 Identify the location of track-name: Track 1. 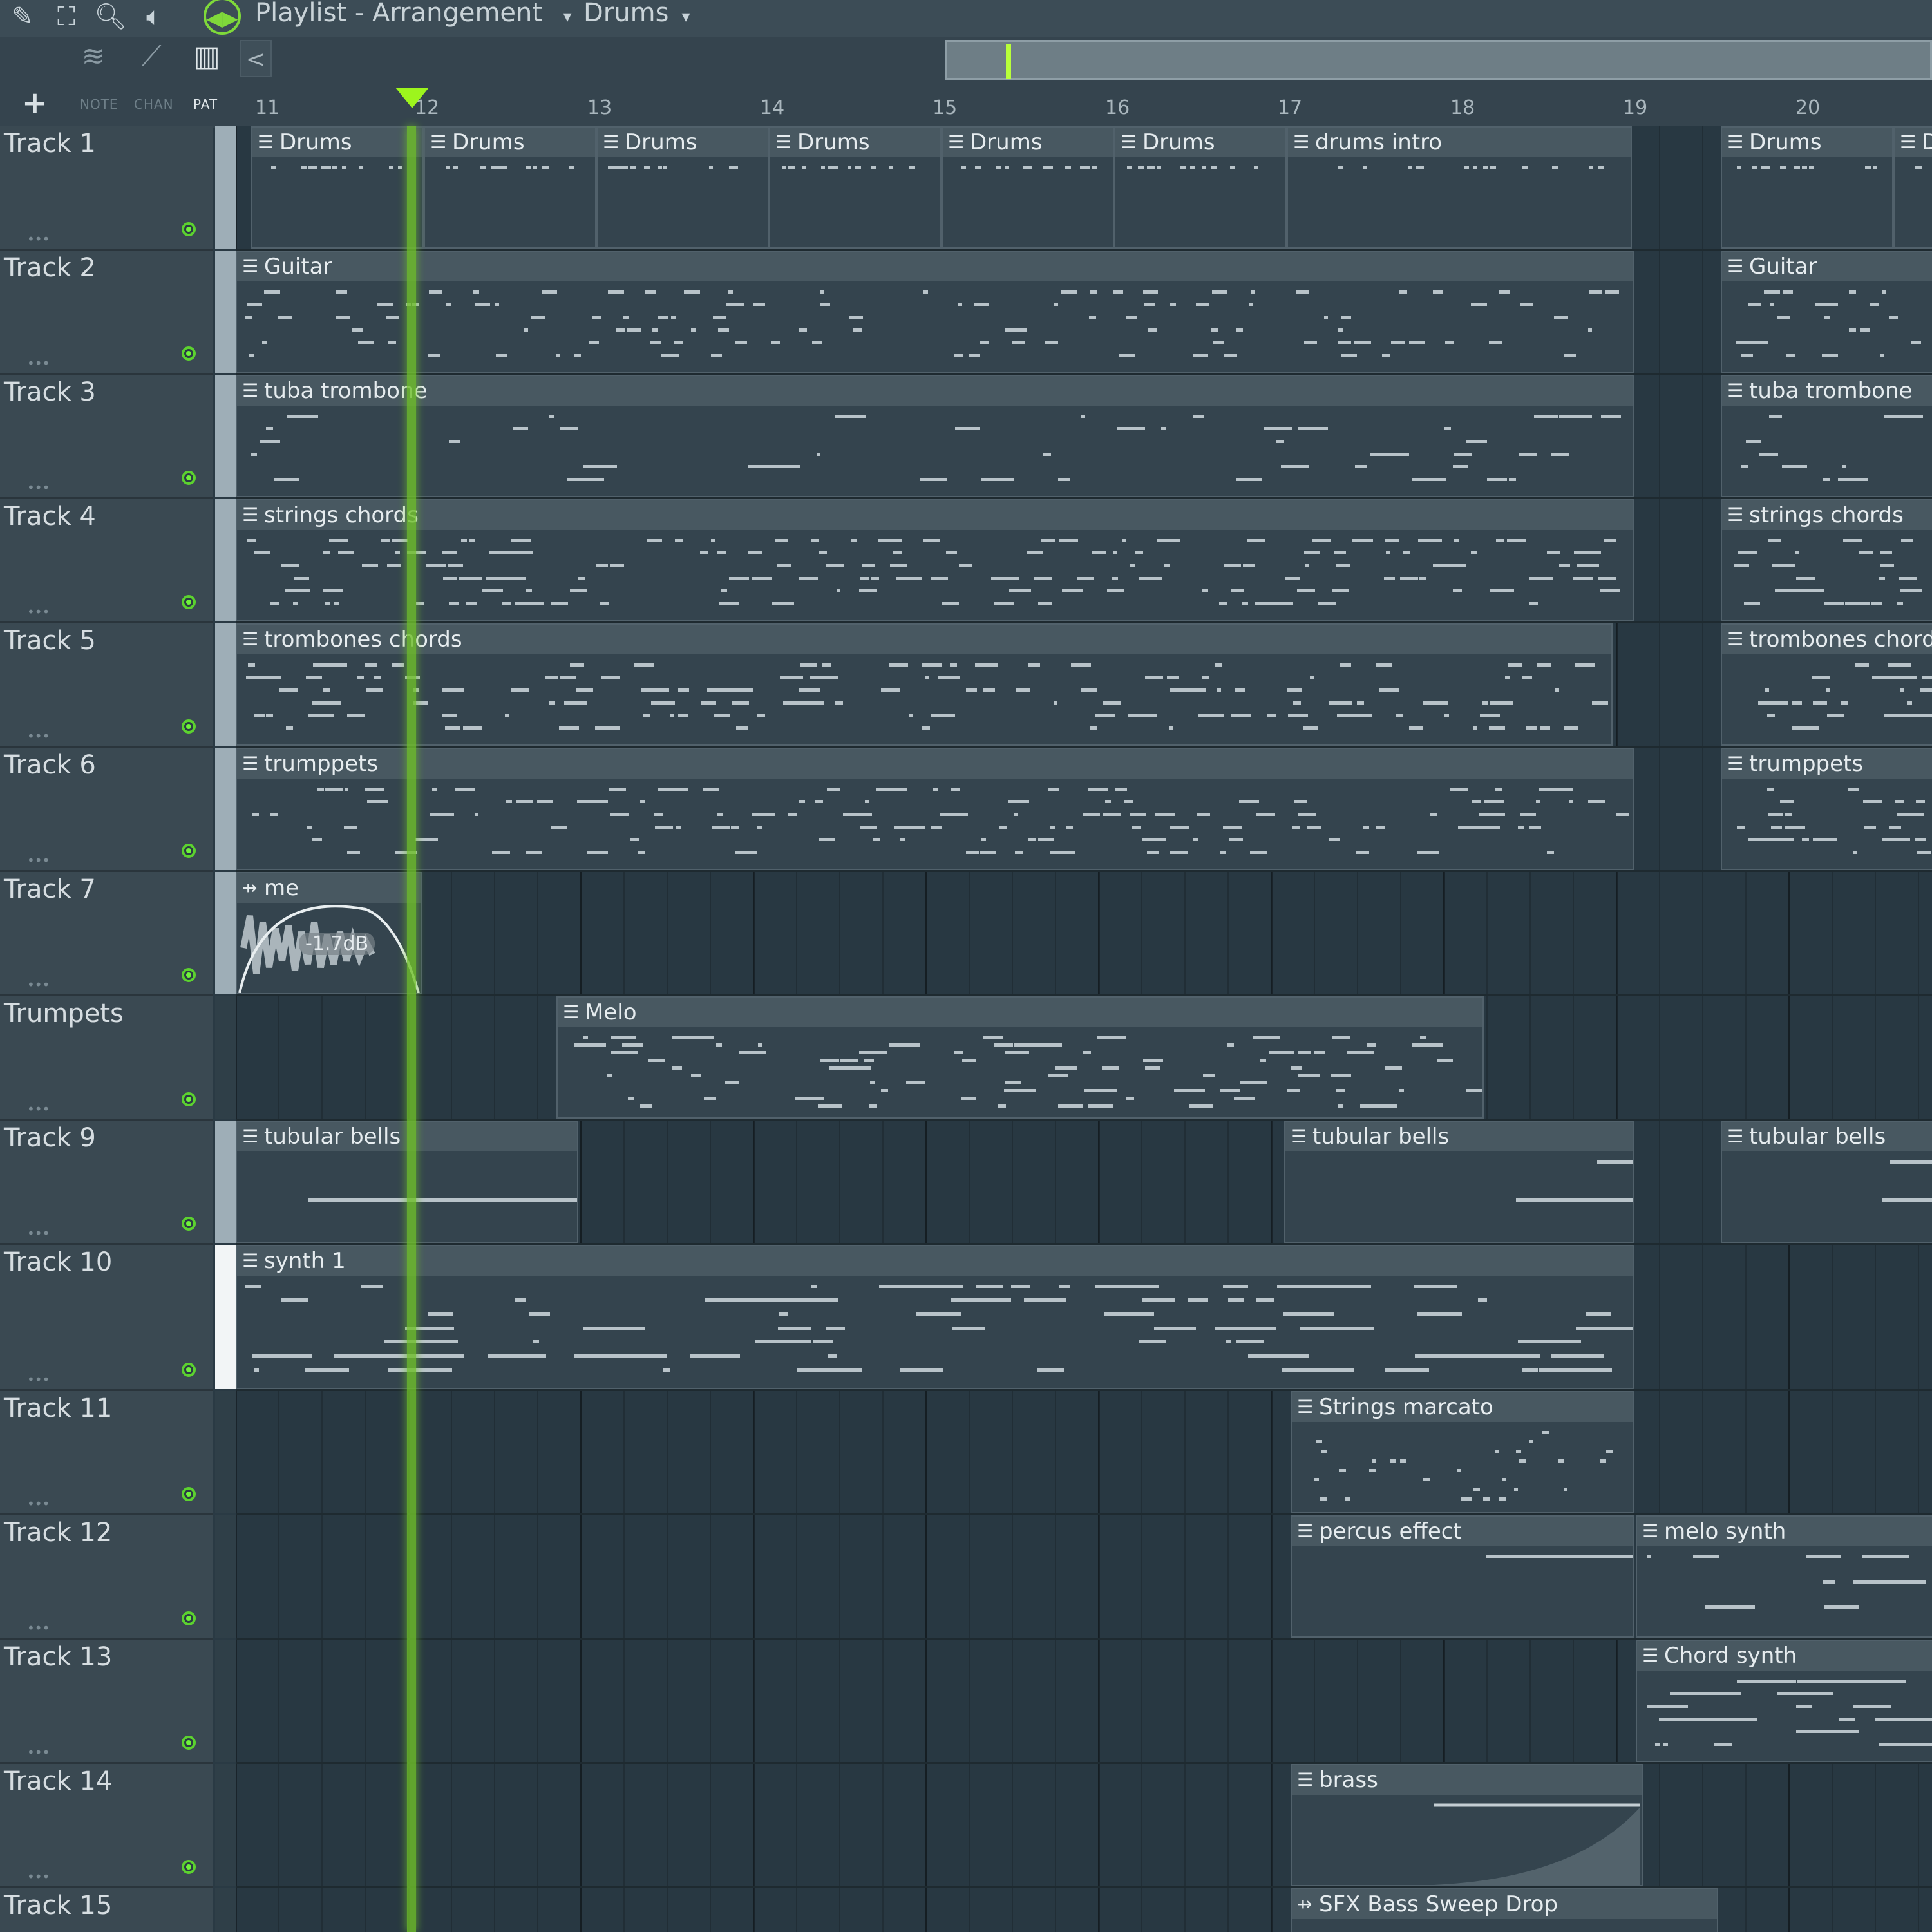
(50, 143).